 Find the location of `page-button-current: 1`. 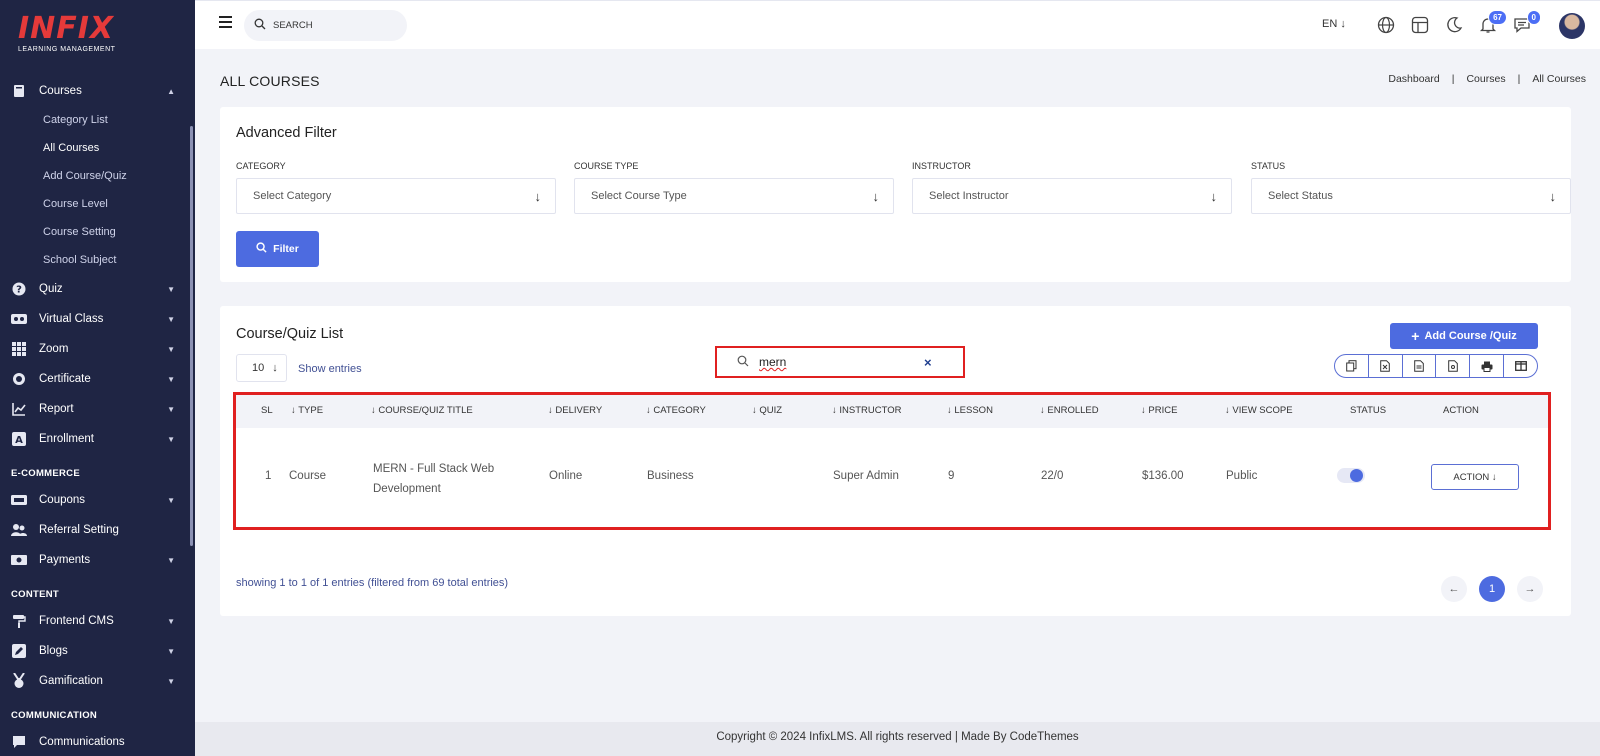

page-button-current: 1 is located at coordinates (1492, 589).